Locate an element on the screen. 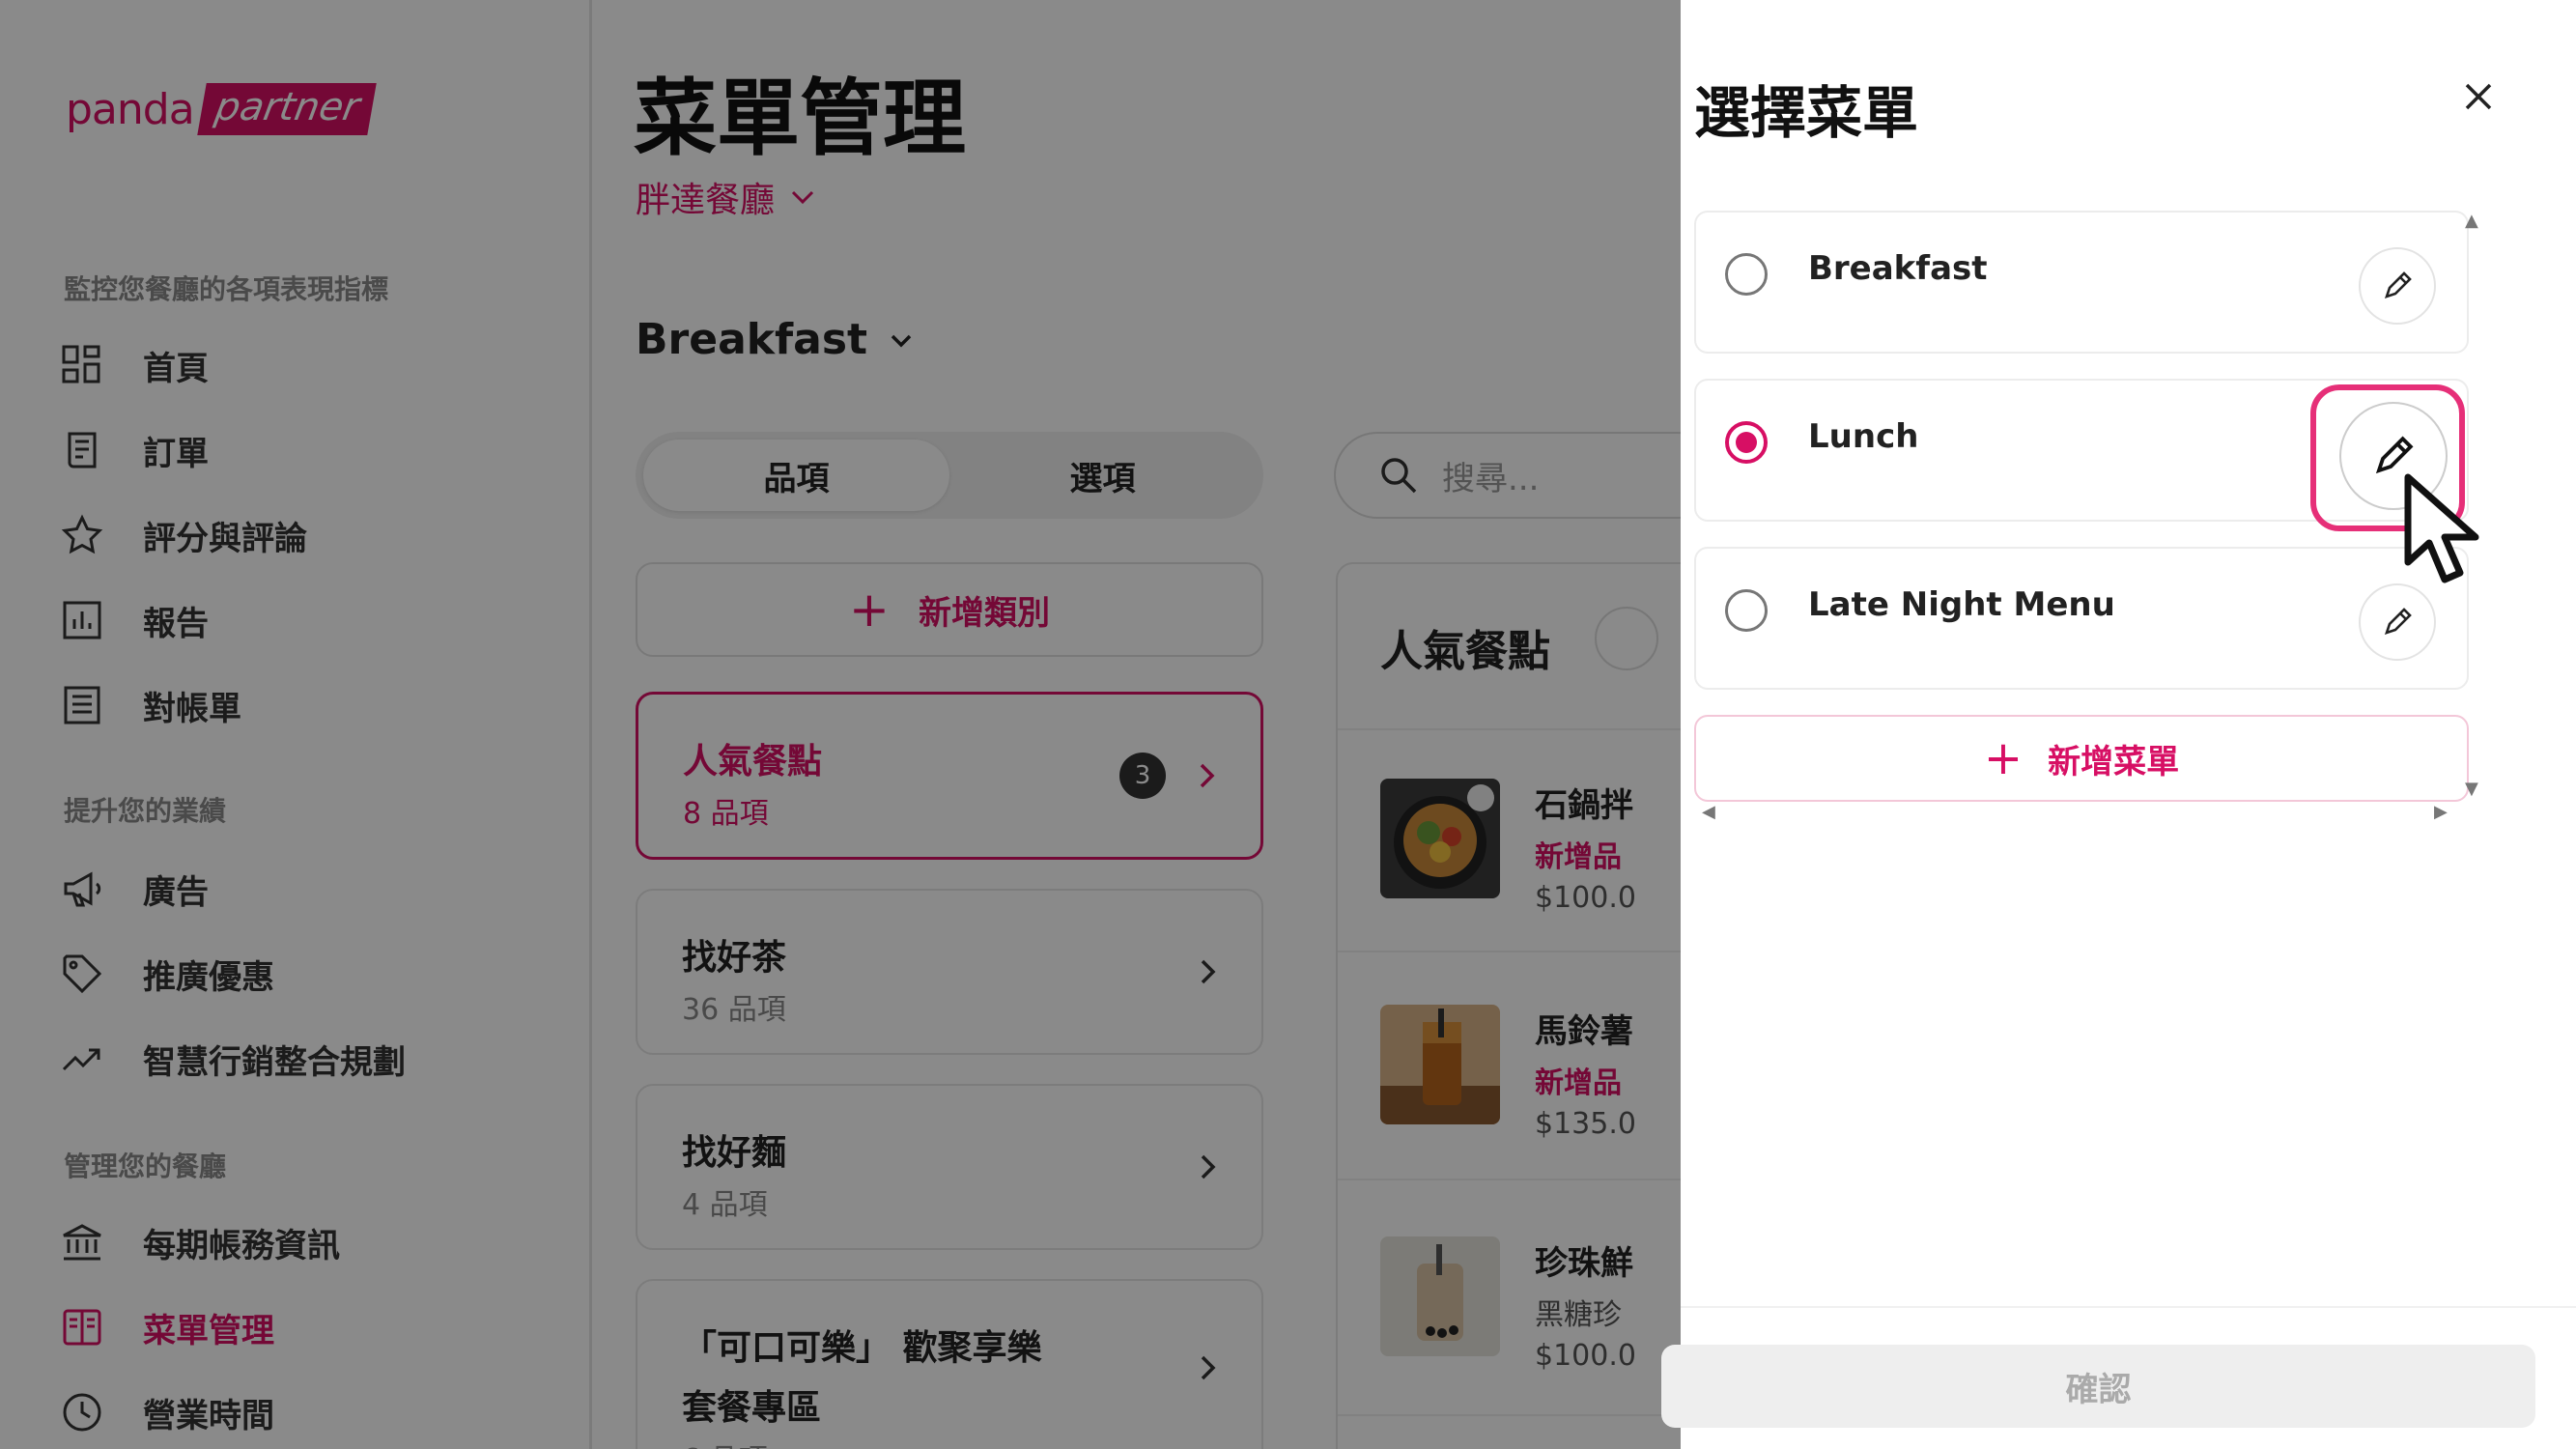  scroll-up-arrow: ▲ is located at coordinates (2471, 221).